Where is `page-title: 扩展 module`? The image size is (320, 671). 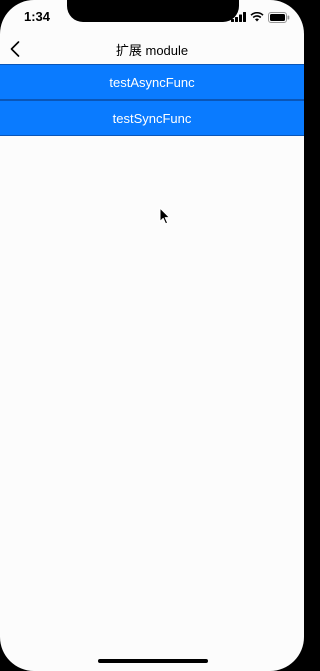
page-title: 扩展 module is located at coordinates (152, 50).